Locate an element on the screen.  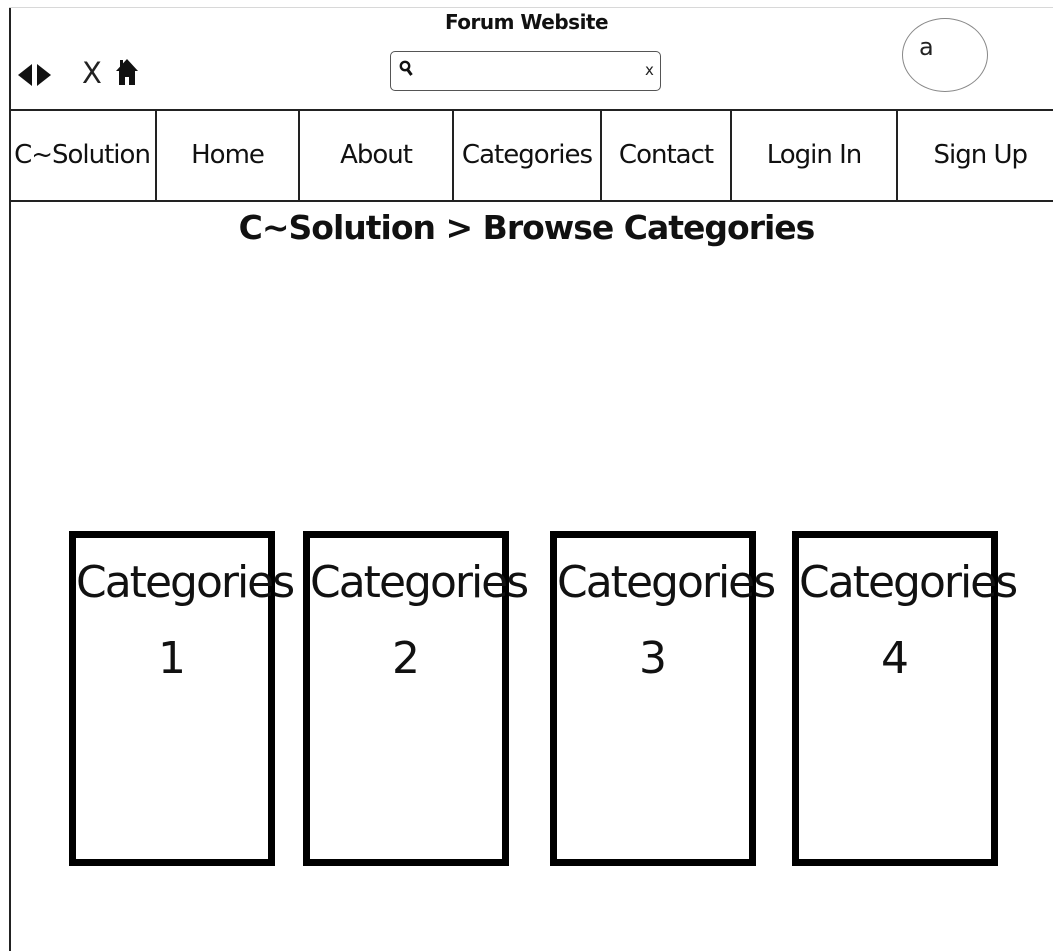
category-card-1: Categories 1 is located at coordinates (182, 698).